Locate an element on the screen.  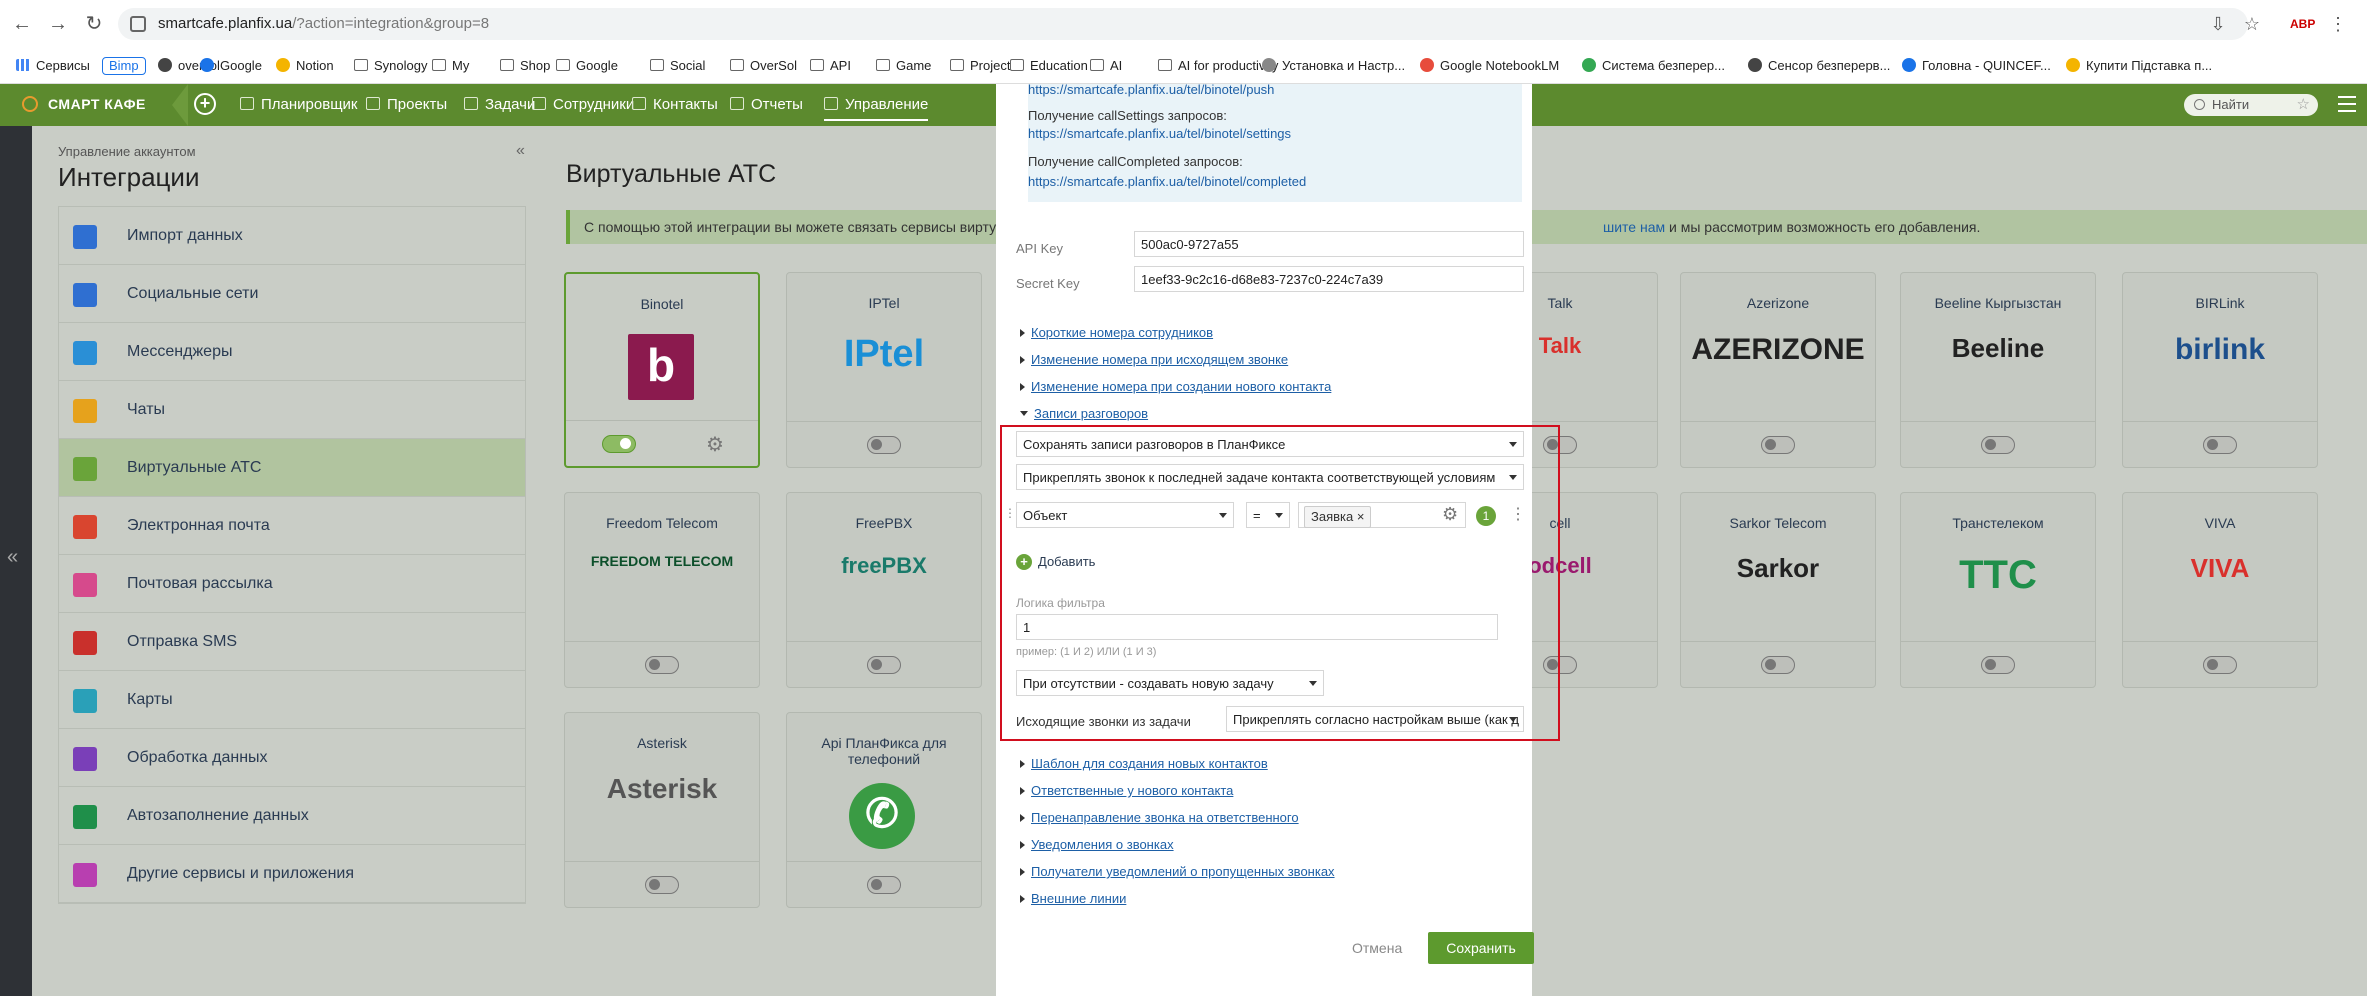
star-icon: ☆ is located at coordinates (2303, 104).